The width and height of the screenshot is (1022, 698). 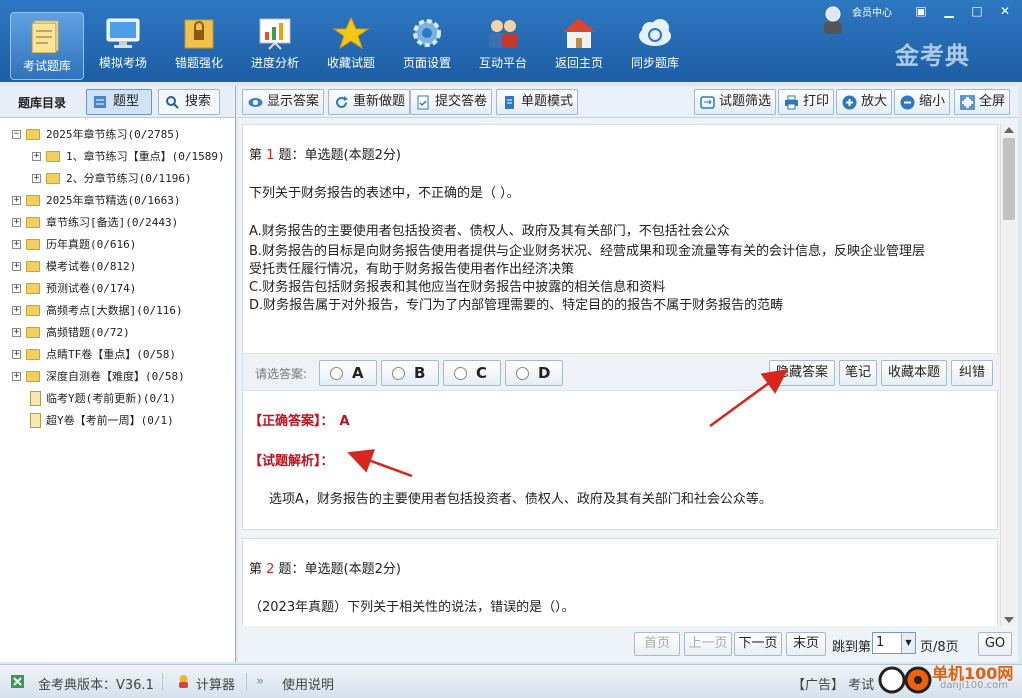 What do you see at coordinates (117, 333) in the screenshot?
I see `tree-item: + 高频错题(0/72)` at bounding box center [117, 333].